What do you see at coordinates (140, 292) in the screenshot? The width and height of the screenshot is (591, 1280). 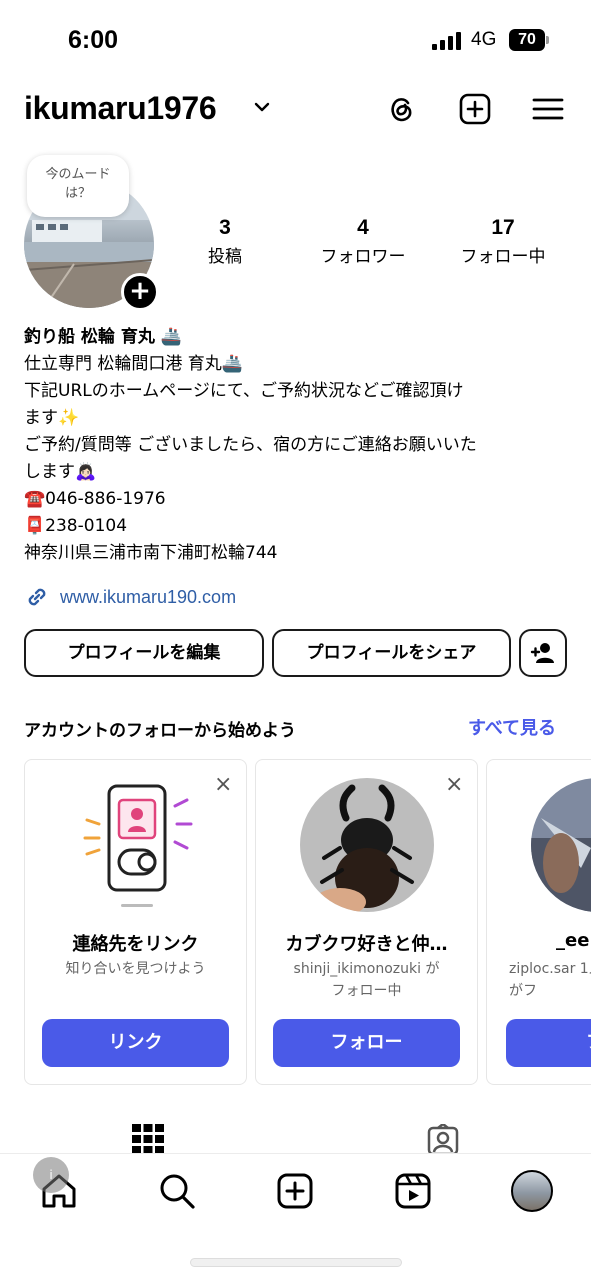 I see `add-story-button: +` at bounding box center [140, 292].